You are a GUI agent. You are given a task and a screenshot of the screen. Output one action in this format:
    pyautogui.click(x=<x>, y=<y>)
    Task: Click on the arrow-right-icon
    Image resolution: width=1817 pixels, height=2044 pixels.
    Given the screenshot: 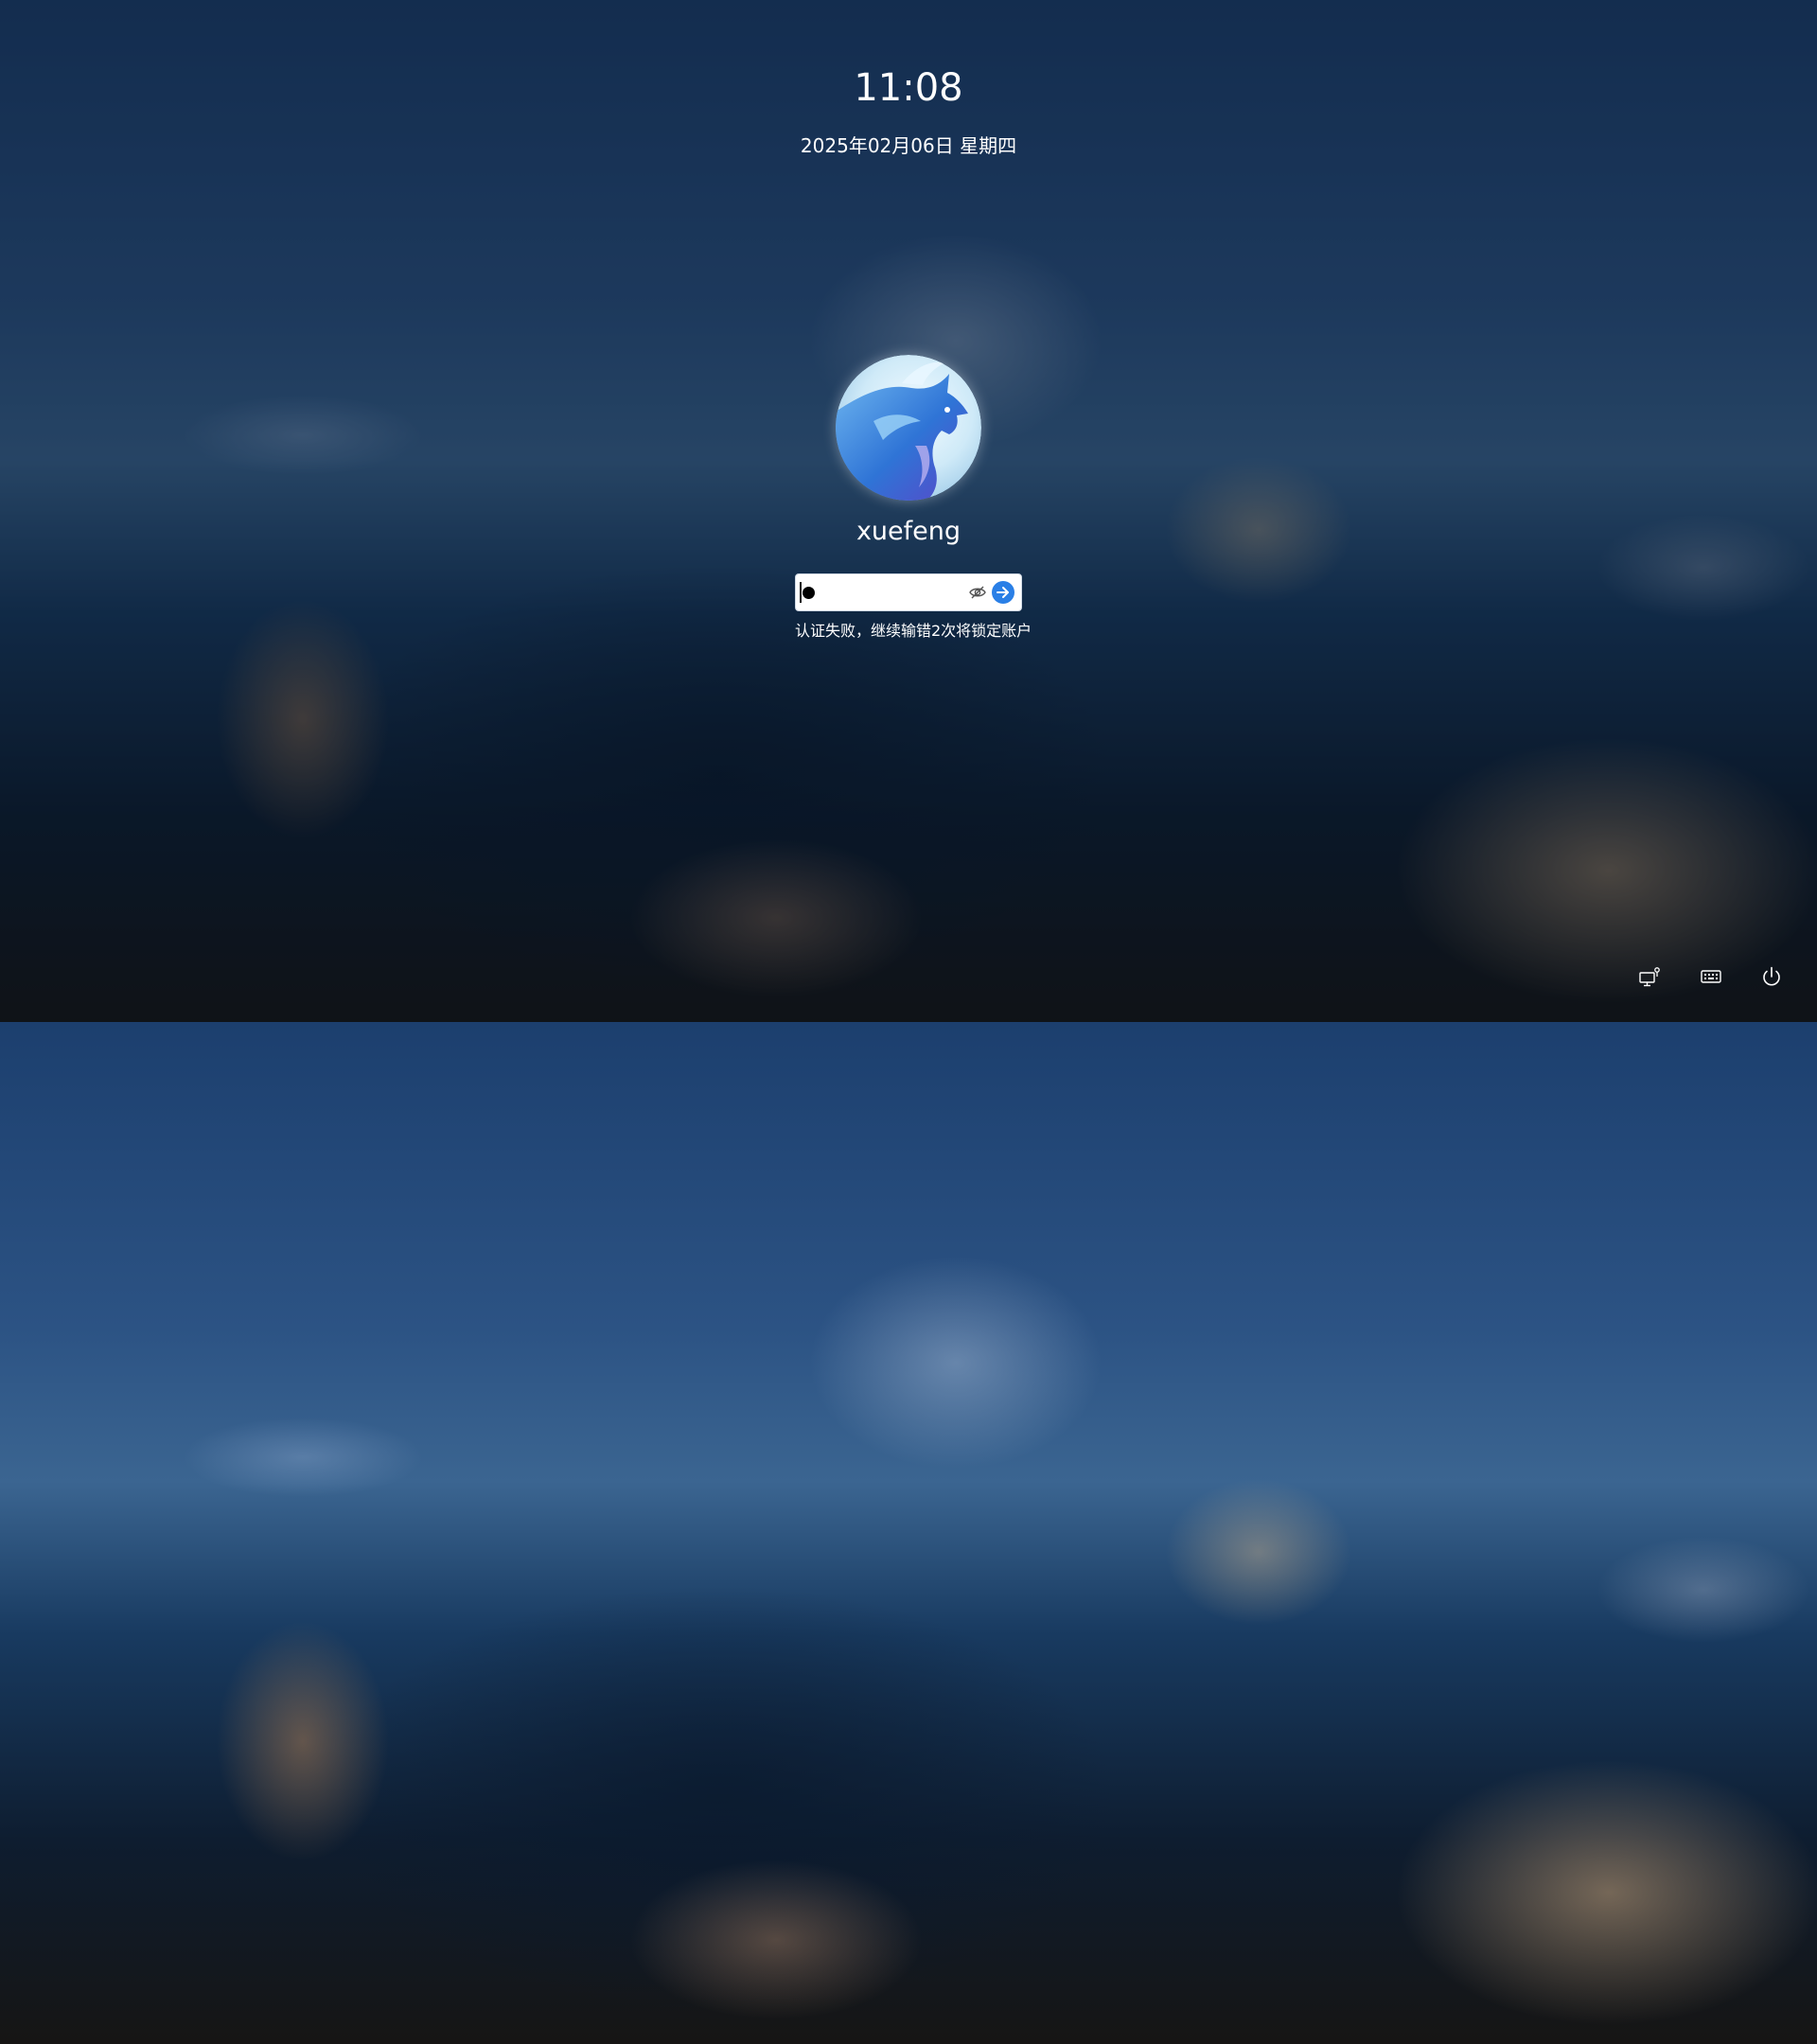 What is the action you would take?
    pyautogui.click(x=1003, y=592)
    